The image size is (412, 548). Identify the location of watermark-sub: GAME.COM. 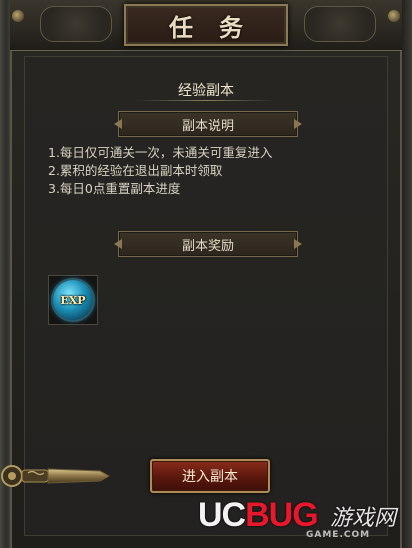
(338, 535).